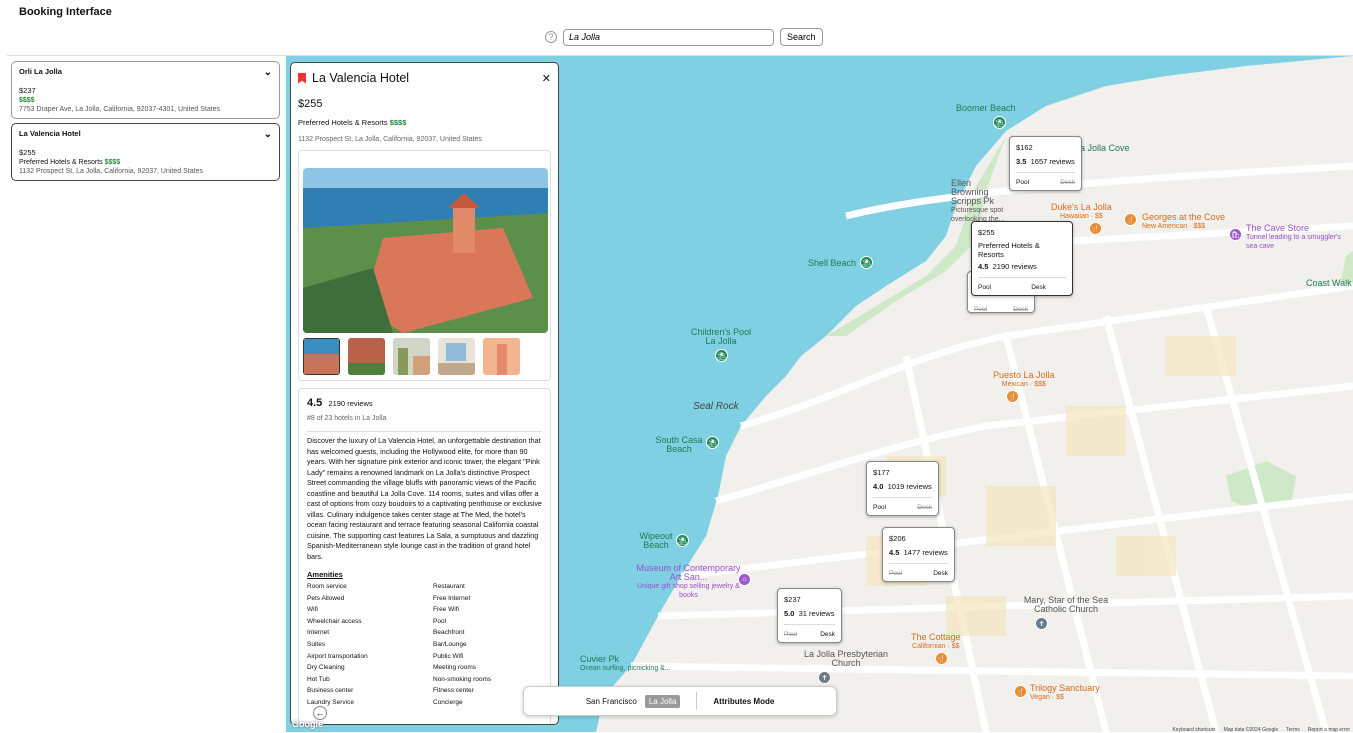 The image size is (1353, 733). I want to click on label-text: Duke's La Jolla, so click(1081, 207).